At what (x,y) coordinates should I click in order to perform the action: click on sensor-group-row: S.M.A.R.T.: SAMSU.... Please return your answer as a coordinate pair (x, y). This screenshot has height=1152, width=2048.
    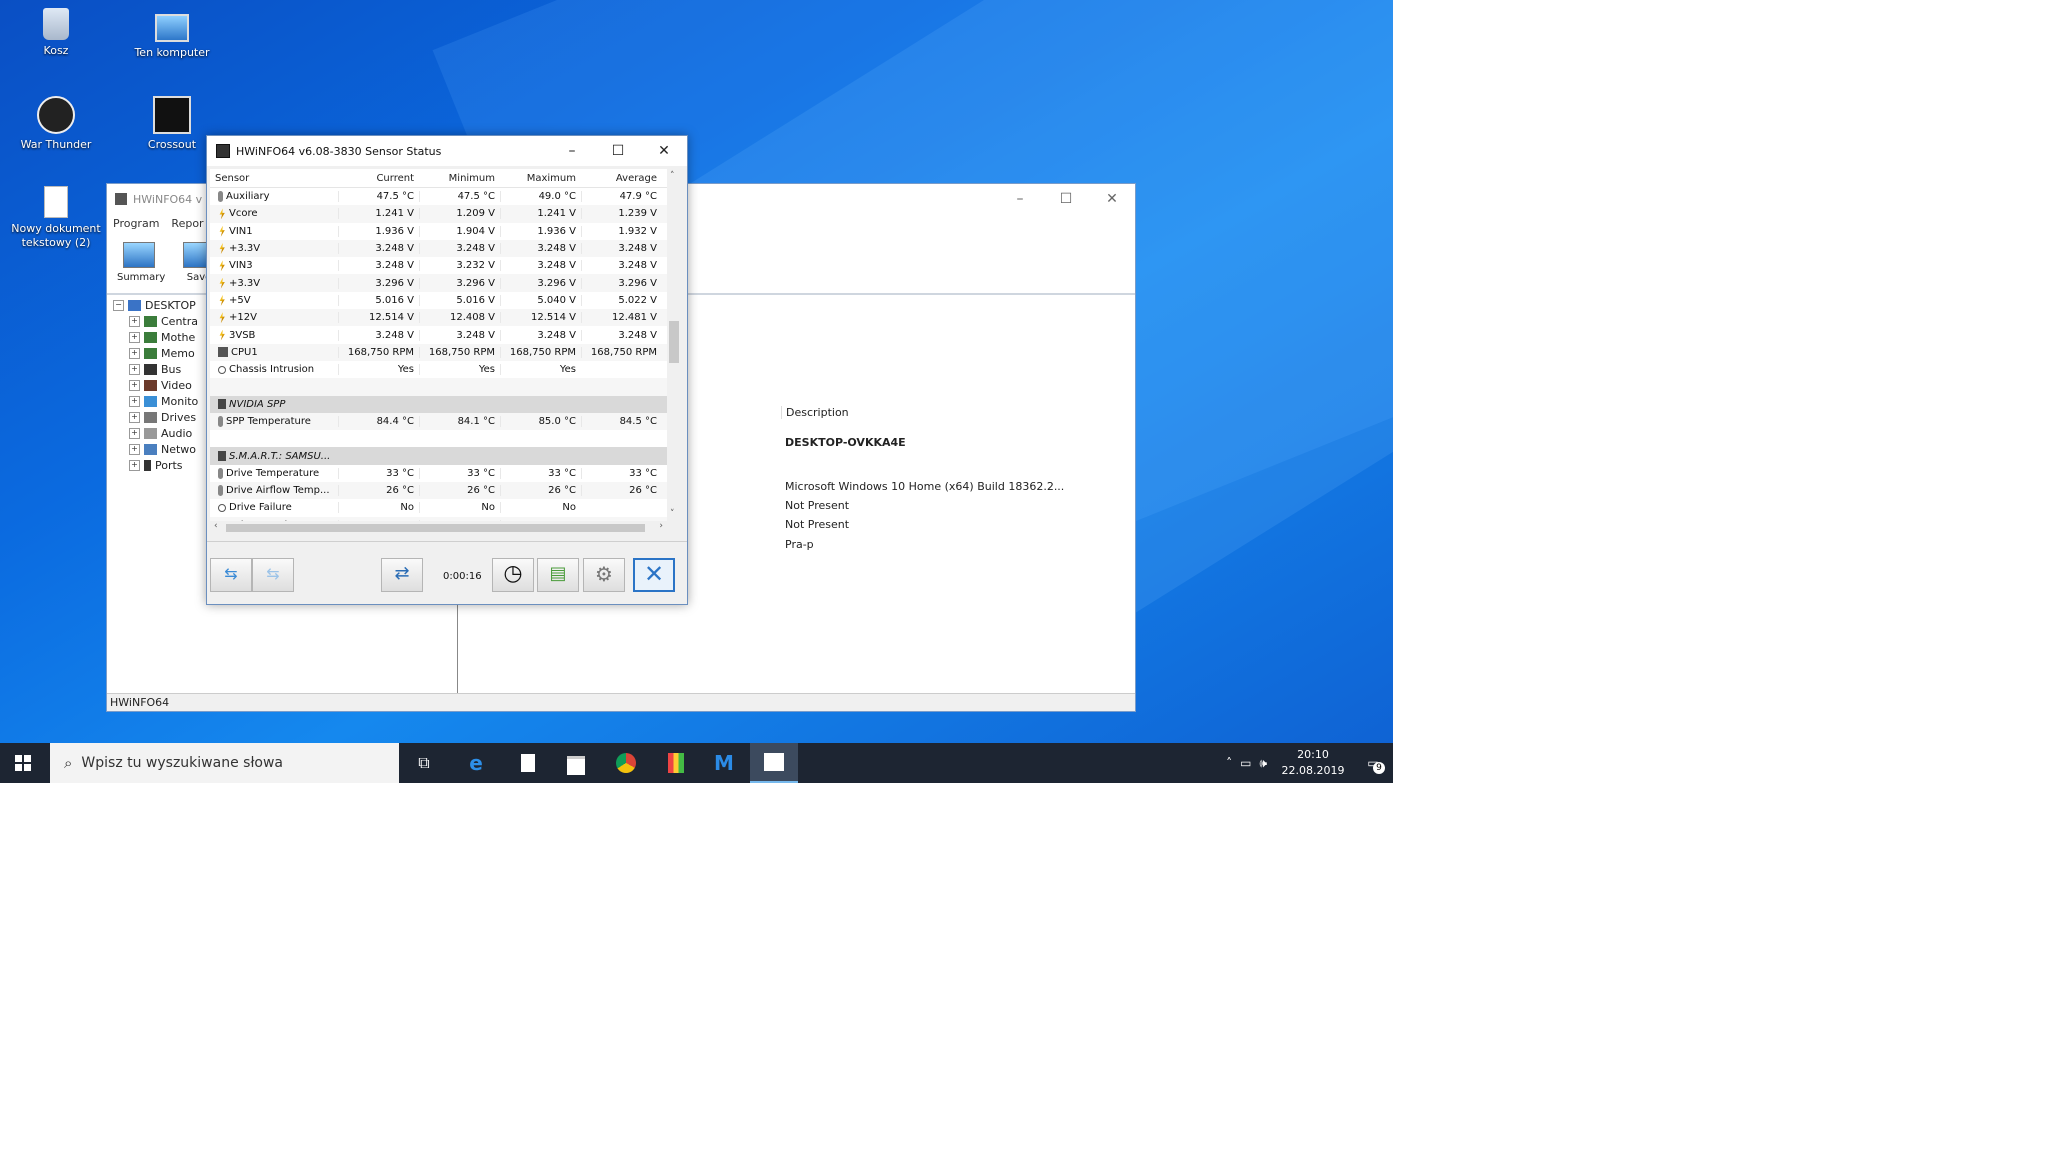
    Looking at the image, I should click on (438, 456).